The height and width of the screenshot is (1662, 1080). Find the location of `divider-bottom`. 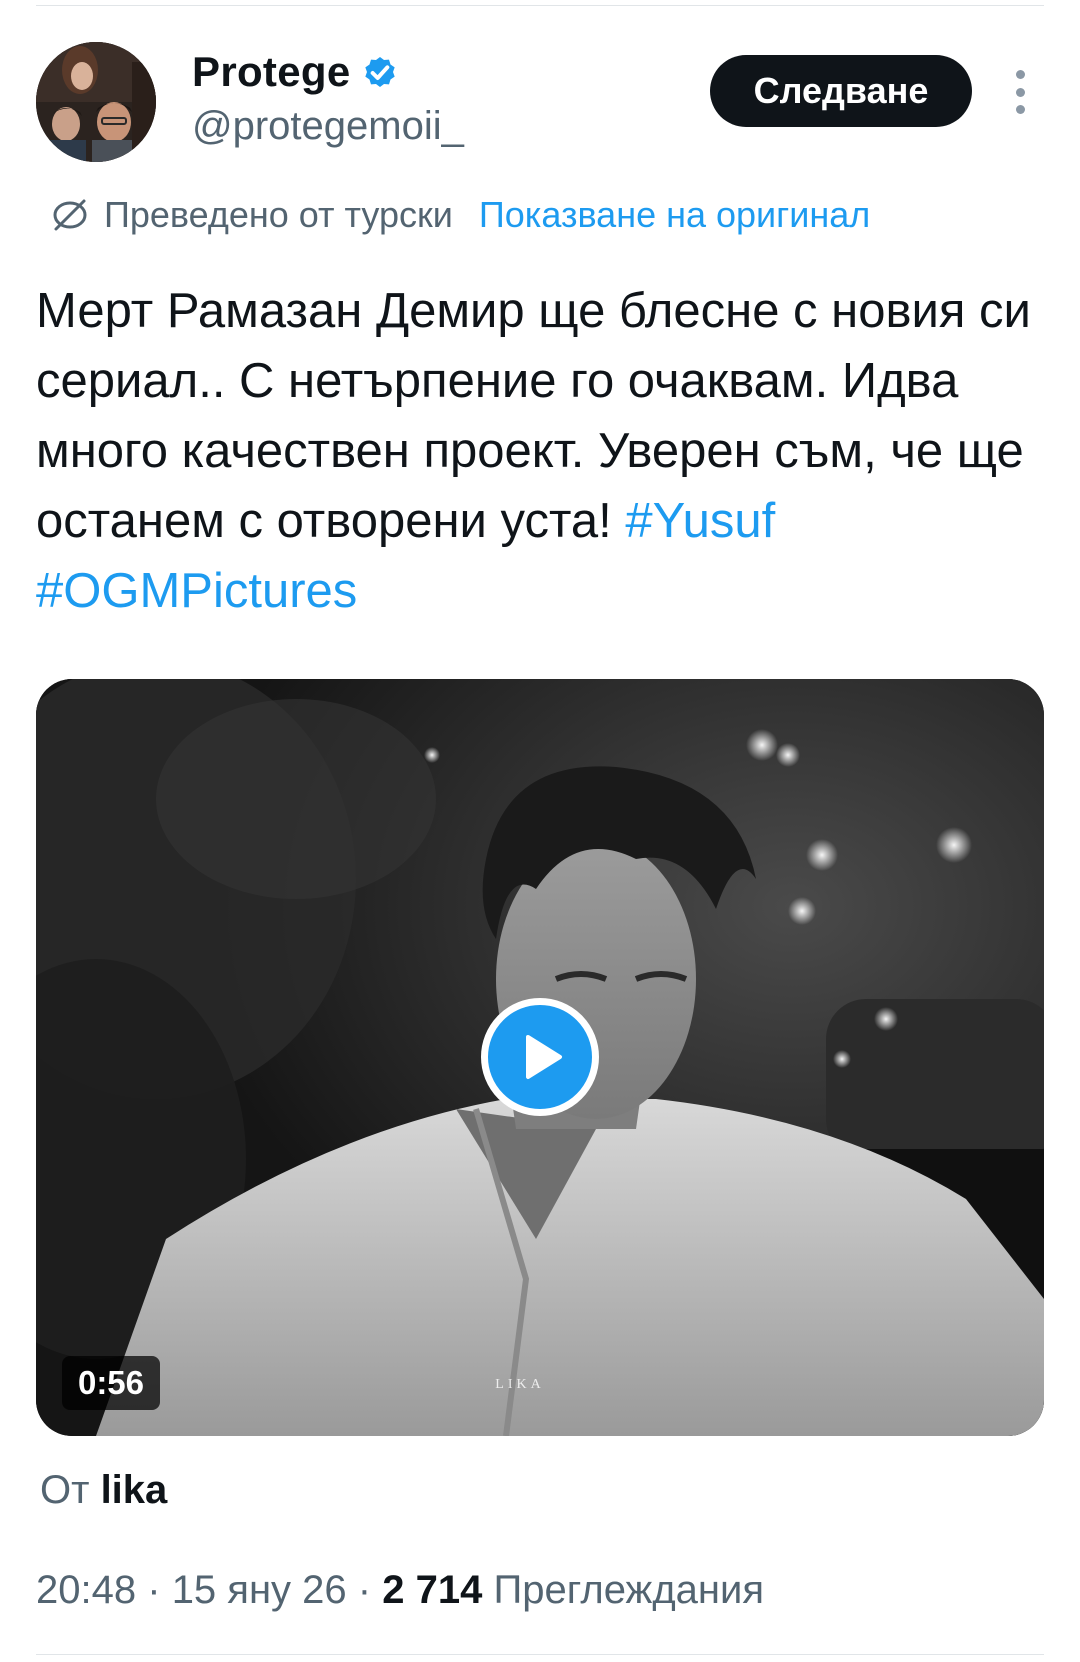

divider-bottom is located at coordinates (540, 1654).